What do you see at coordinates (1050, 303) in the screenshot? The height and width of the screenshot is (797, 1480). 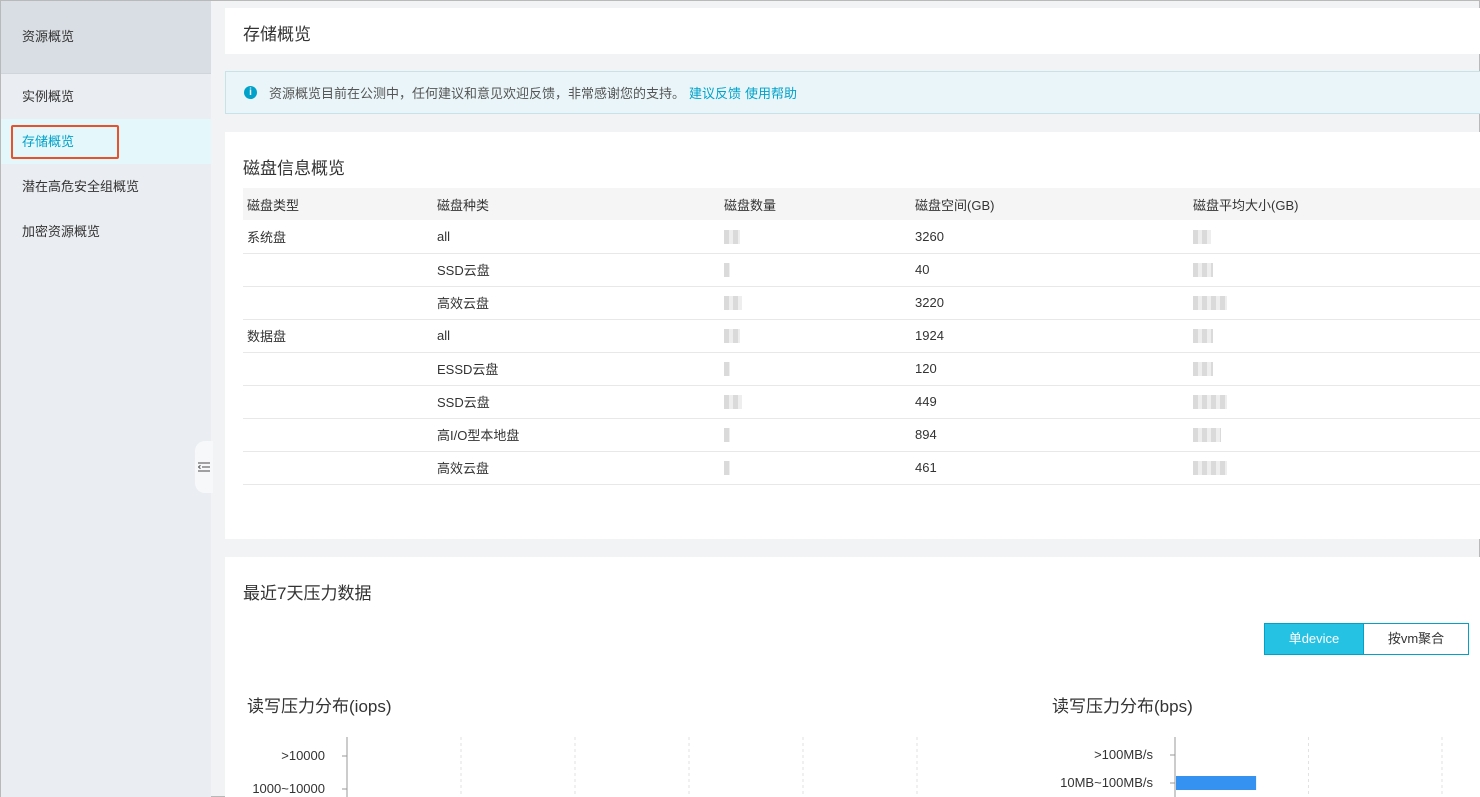 I see `cell-space: 3220` at bounding box center [1050, 303].